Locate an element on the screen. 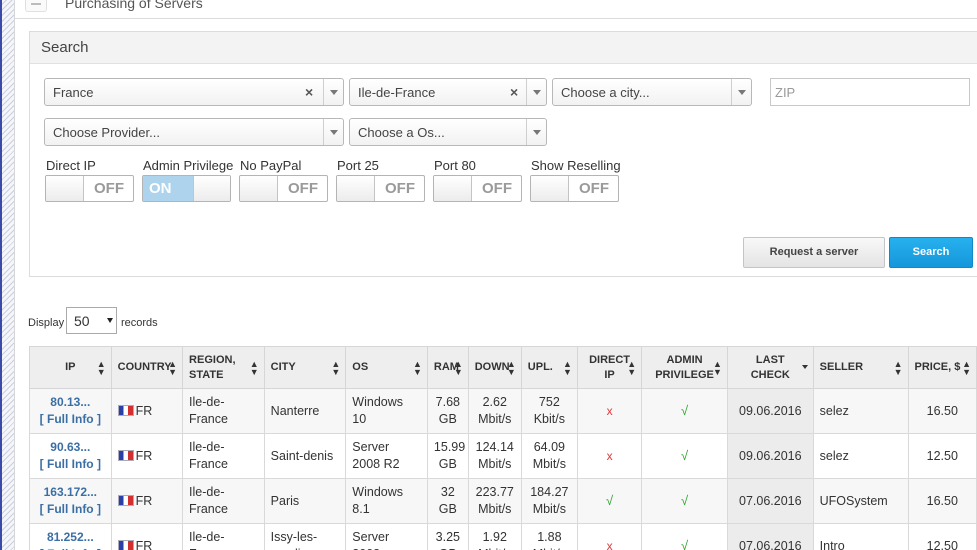 This screenshot has width=977, height=550. column-header-seller: SELLER ▲ ▼ is located at coordinates (860, 367).